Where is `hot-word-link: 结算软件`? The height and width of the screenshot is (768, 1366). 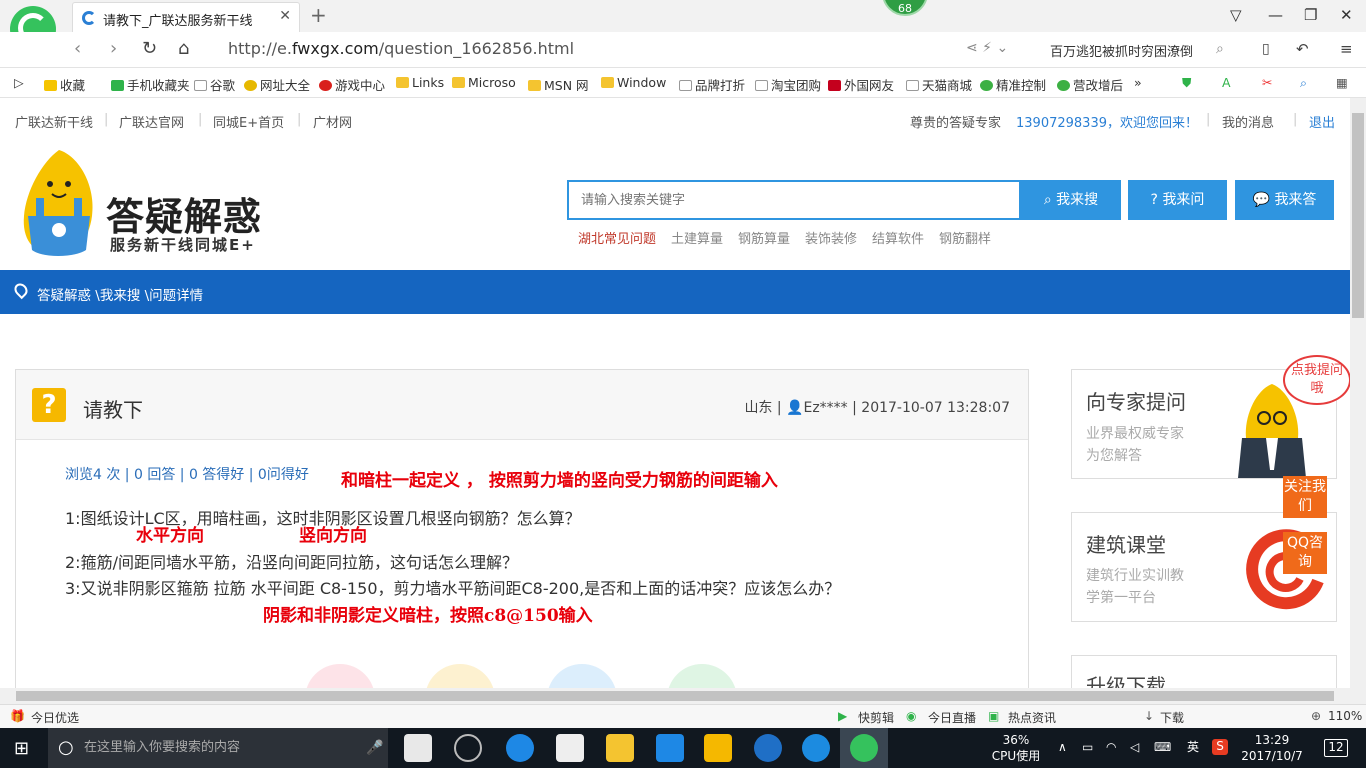 hot-word-link: 结算软件 is located at coordinates (898, 237).